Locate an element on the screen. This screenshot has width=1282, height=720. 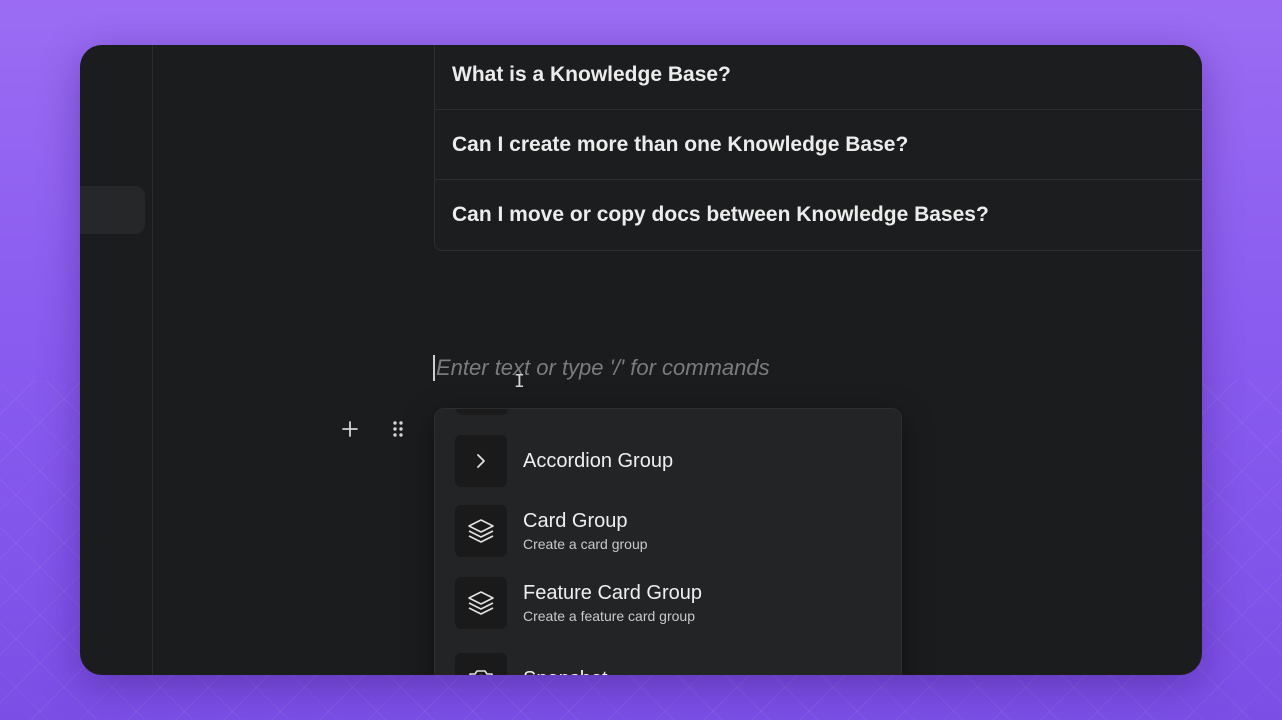
menu-item-snapshot: Snapshot is located at coordinates (668, 662).